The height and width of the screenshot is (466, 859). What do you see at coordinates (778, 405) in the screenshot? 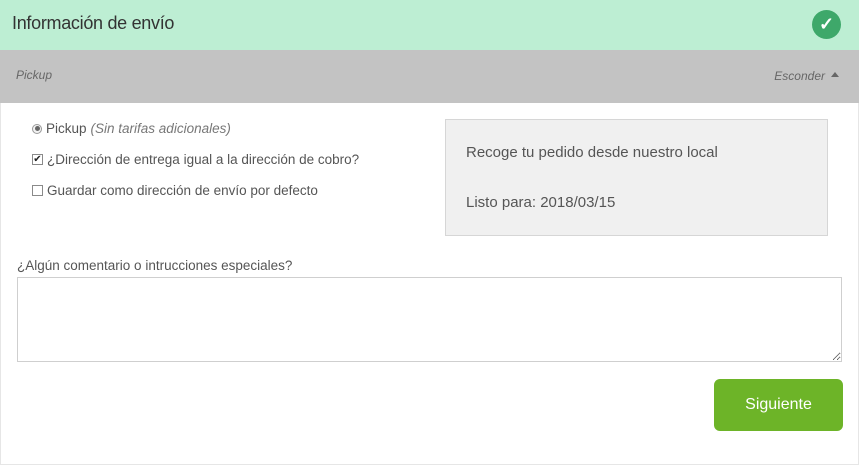
I see `next-button: Siguiente` at bounding box center [778, 405].